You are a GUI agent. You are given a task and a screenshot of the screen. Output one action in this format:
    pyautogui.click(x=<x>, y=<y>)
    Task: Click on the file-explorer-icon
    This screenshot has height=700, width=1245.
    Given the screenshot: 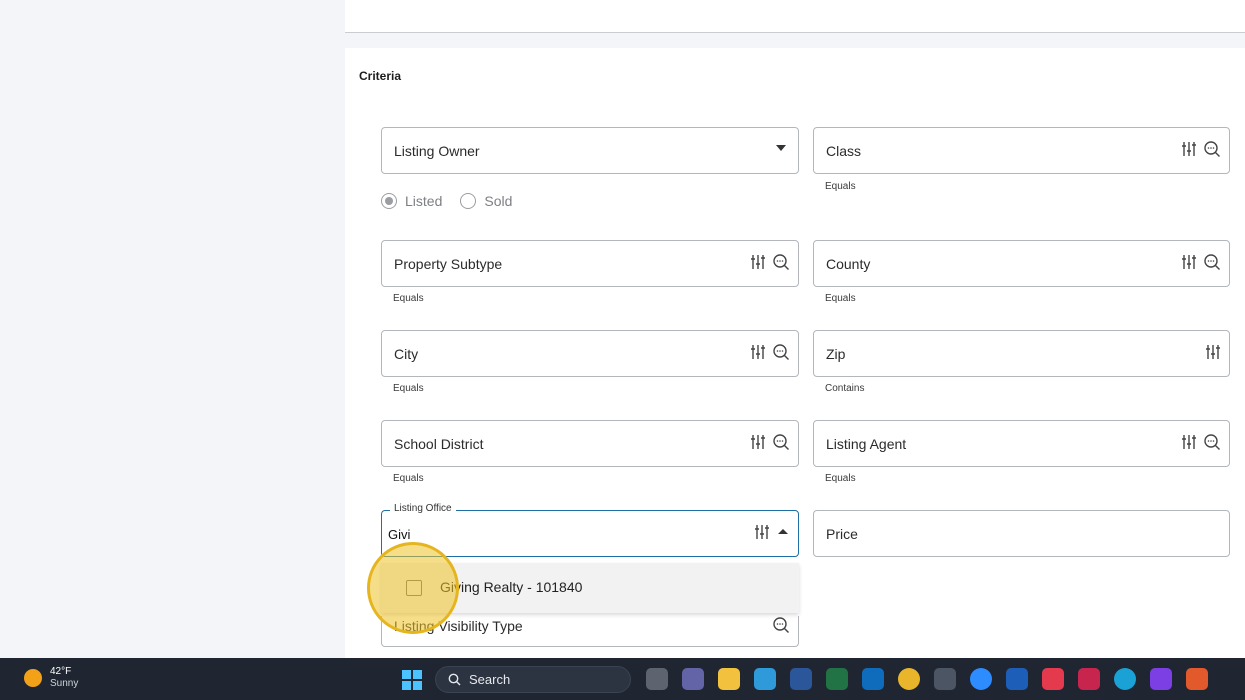 What is the action you would take?
    pyautogui.click(x=729, y=679)
    